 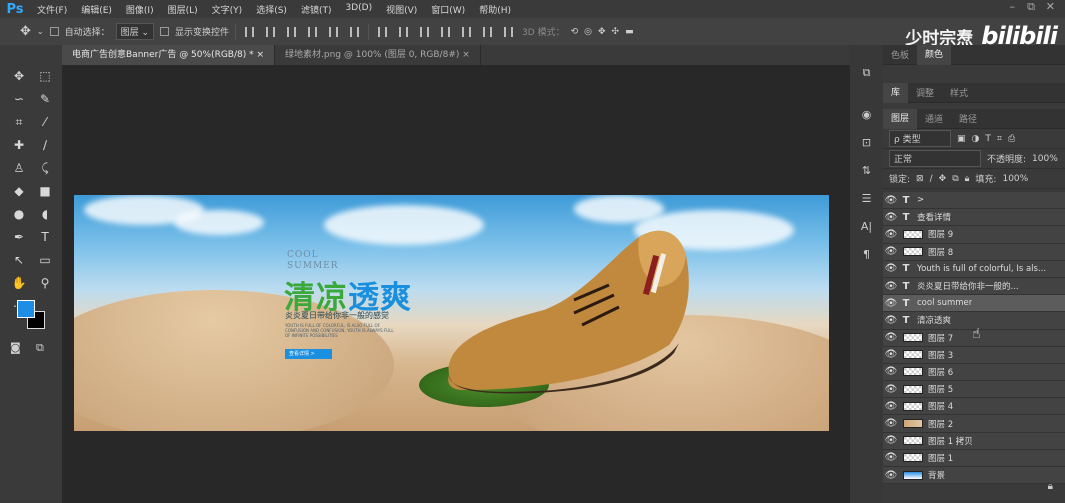 What do you see at coordinates (467, 31) in the screenshot?
I see `distribute-hcenter-icon` at bounding box center [467, 31].